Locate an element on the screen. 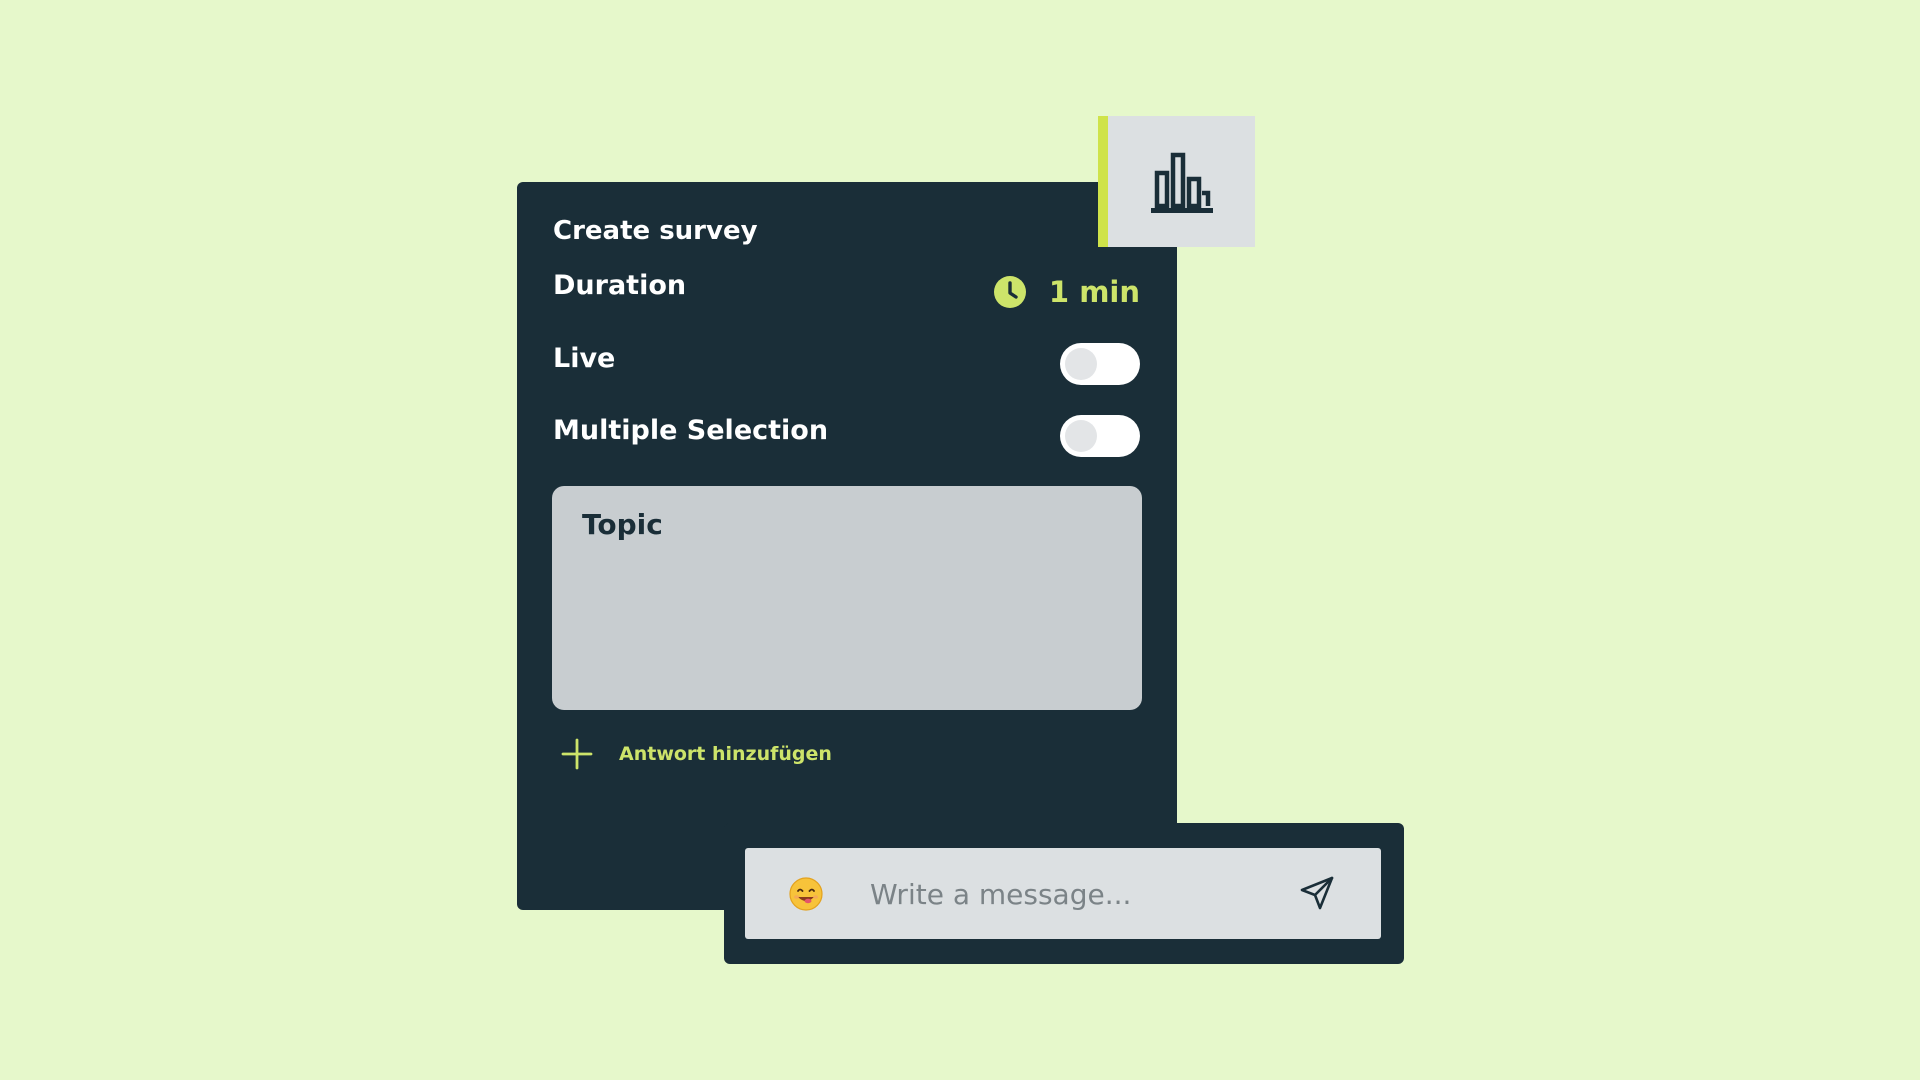  add-answer-label: Antwort hinzufügen is located at coordinates (725, 754).